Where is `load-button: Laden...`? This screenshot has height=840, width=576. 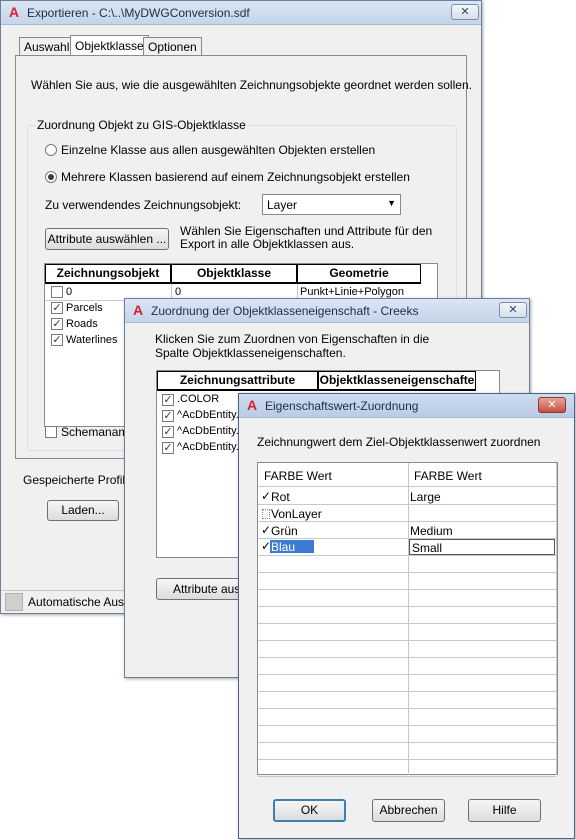
load-button: Laden... is located at coordinates (83, 510).